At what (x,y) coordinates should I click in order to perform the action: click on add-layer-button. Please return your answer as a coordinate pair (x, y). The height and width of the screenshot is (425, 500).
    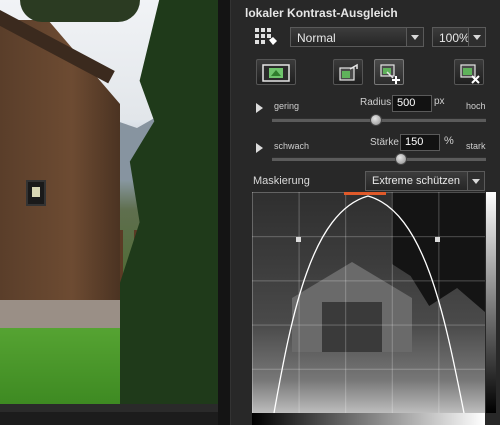
    Looking at the image, I should click on (389, 72).